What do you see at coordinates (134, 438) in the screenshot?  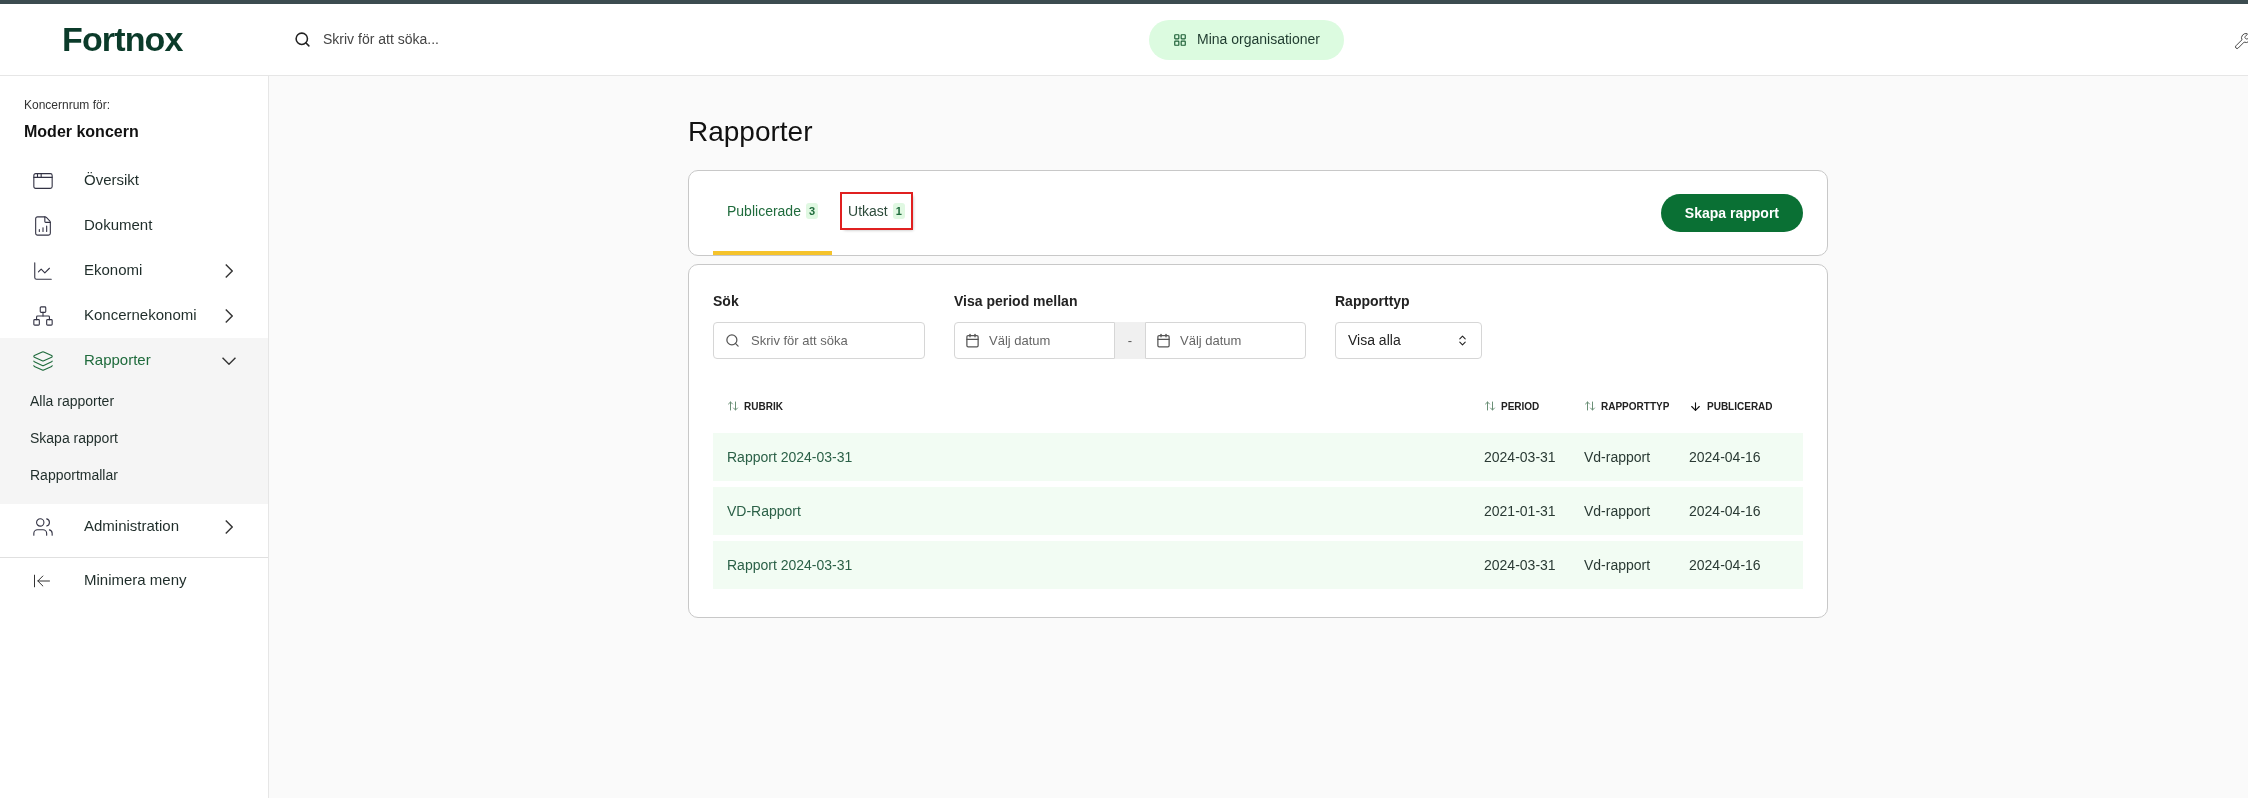 I see `submenu-item: Skapa rapport` at bounding box center [134, 438].